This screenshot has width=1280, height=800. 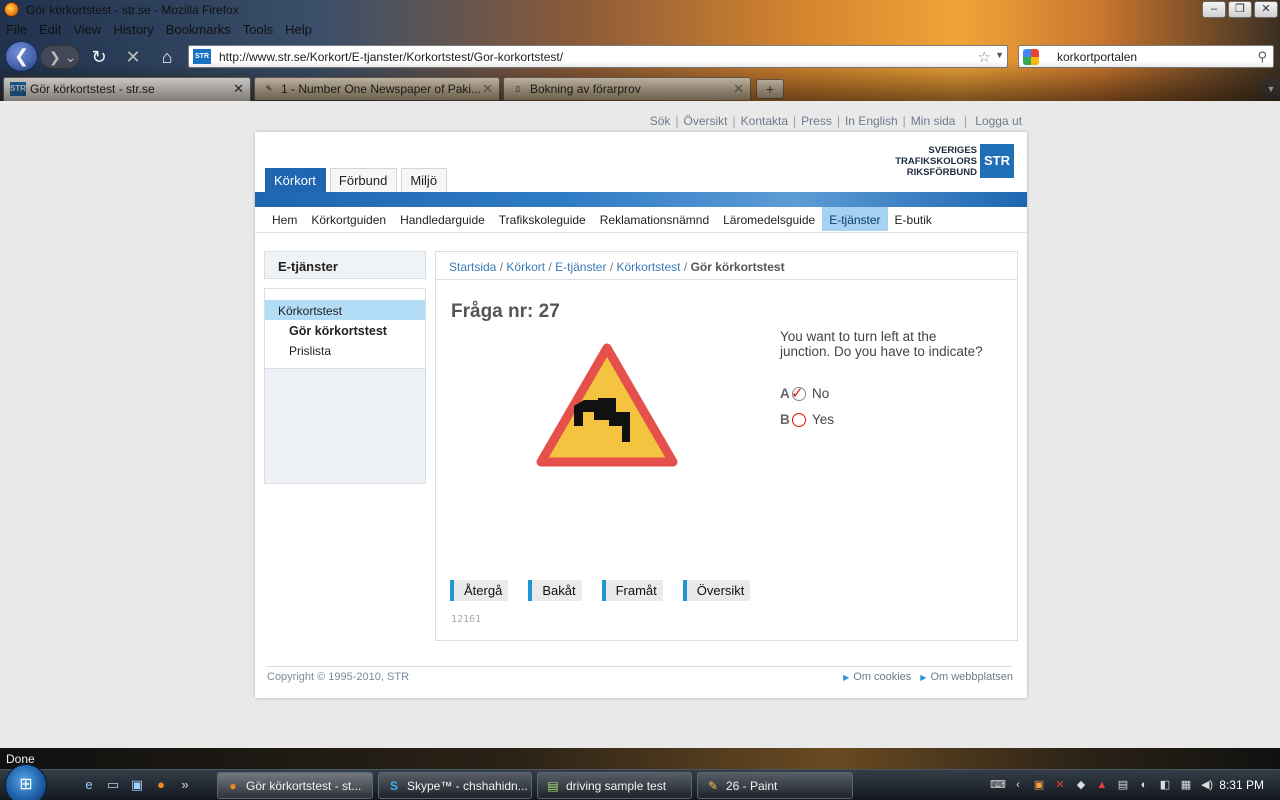 What do you see at coordinates (99, 57) in the screenshot?
I see `reload-icon: ↻` at bounding box center [99, 57].